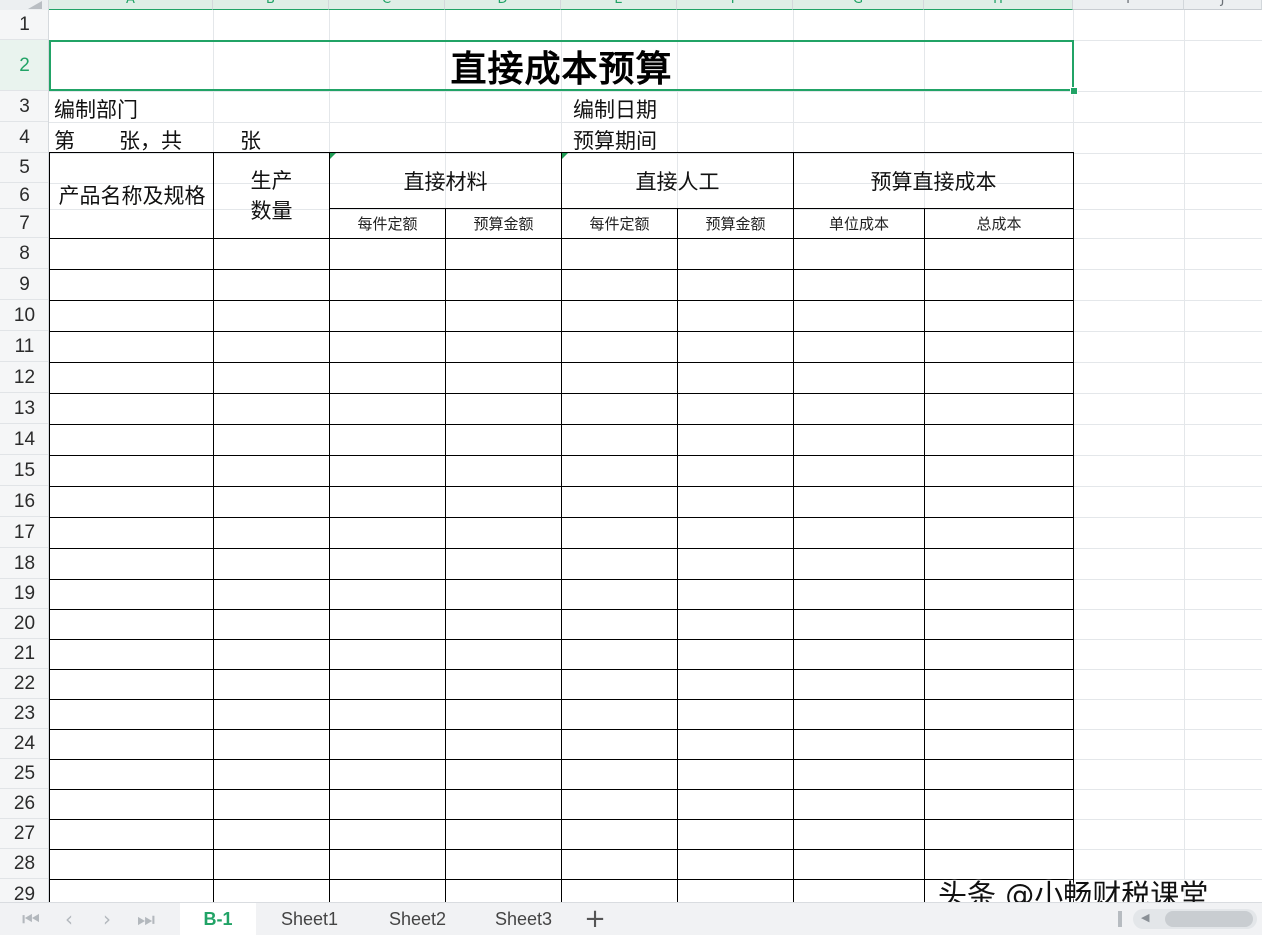  What do you see at coordinates (31, 919) in the screenshot?
I see `first-sheet-icon: ⏮` at bounding box center [31, 919].